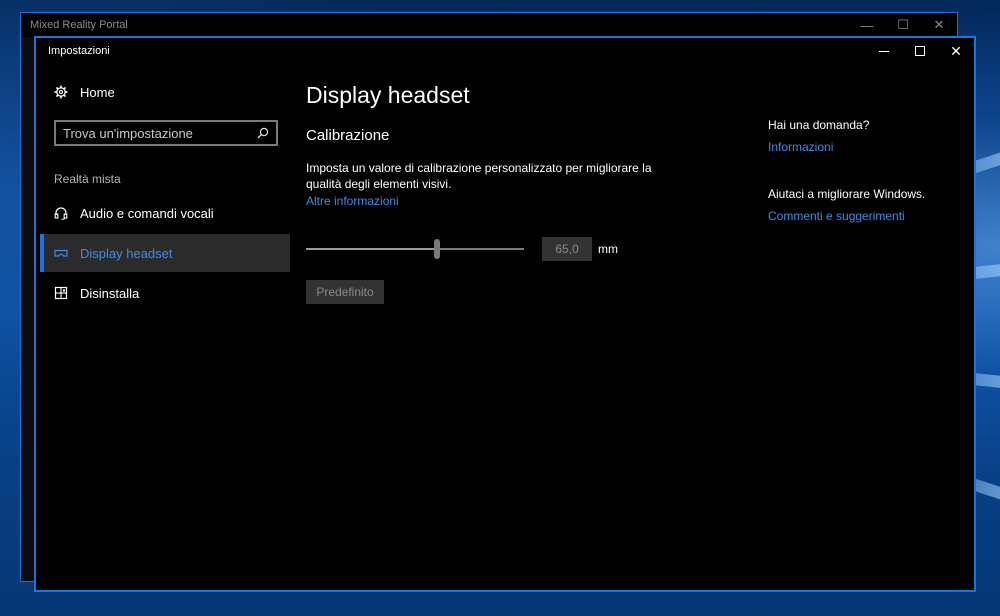 Image resolution: width=1000 pixels, height=616 pixels. I want to click on headset-icon, so click(61, 213).